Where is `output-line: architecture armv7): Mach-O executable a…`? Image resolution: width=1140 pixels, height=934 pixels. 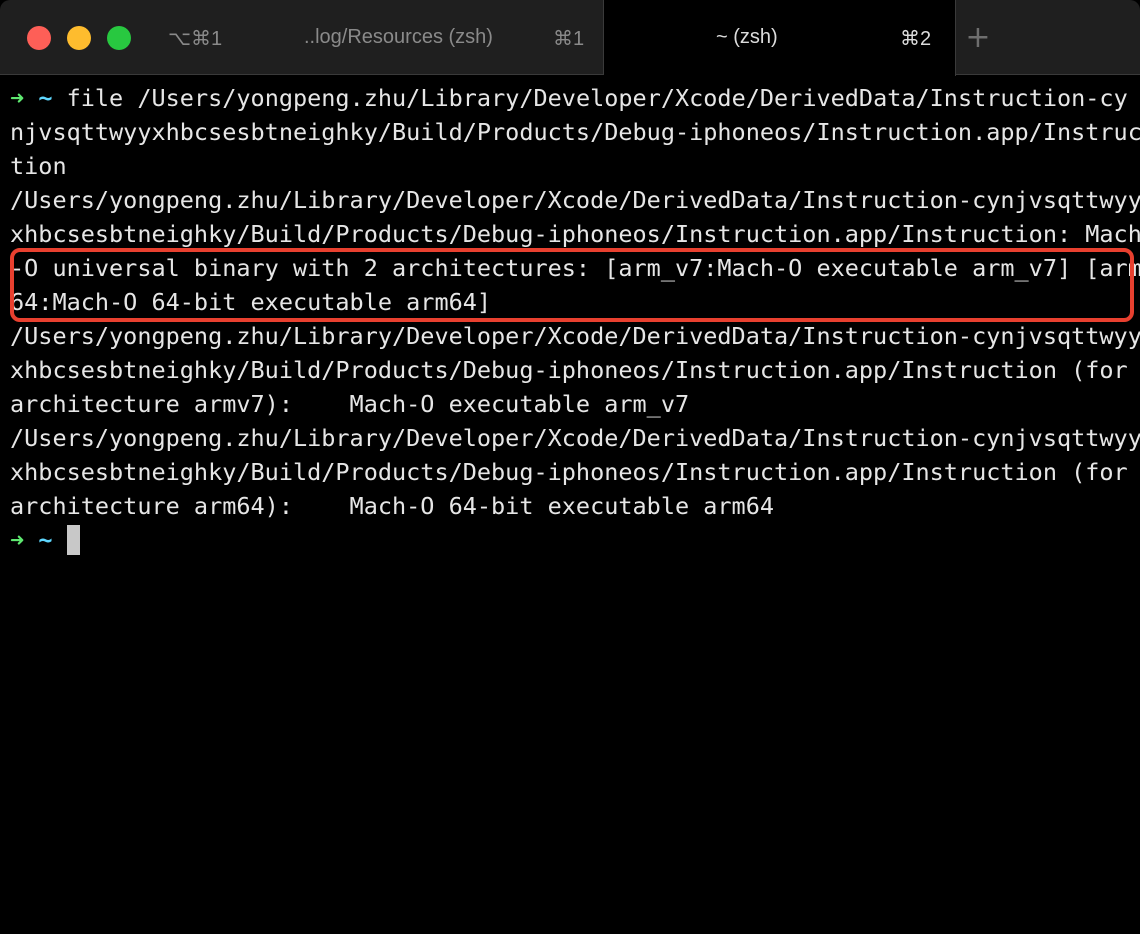
output-line: architecture armv7): Mach-O executable a… is located at coordinates (350, 404).